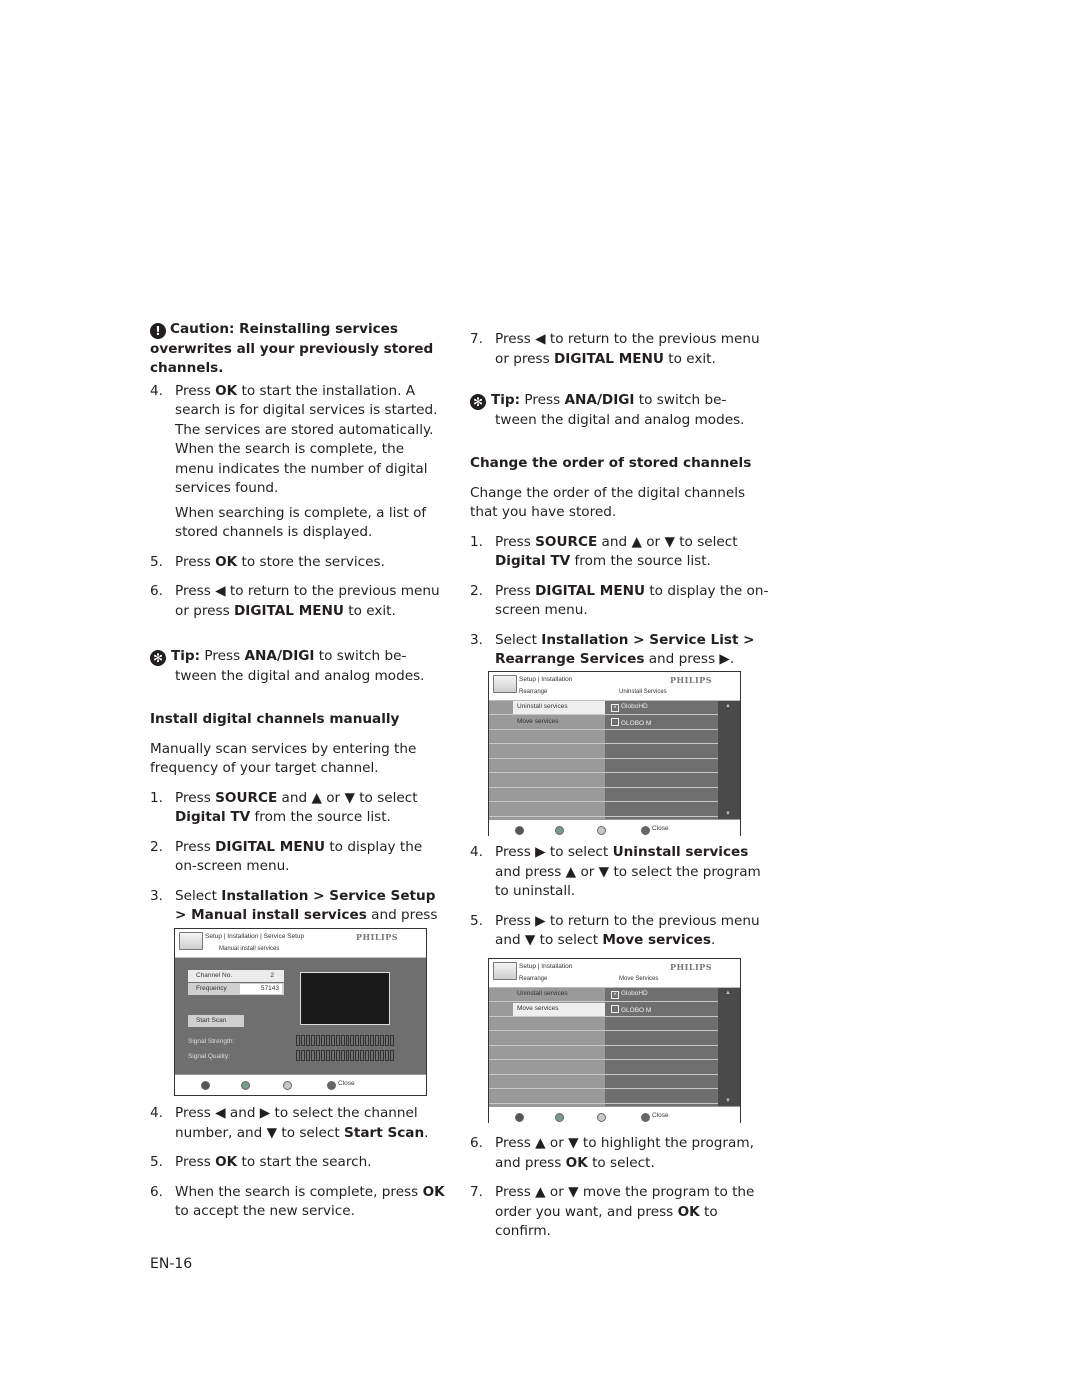 This screenshot has height=1397, width=1080. Describe the element at coordinates (297, 1163) in the screenshot. I see `step-item: 5. Press OK to start the search.` at that location.